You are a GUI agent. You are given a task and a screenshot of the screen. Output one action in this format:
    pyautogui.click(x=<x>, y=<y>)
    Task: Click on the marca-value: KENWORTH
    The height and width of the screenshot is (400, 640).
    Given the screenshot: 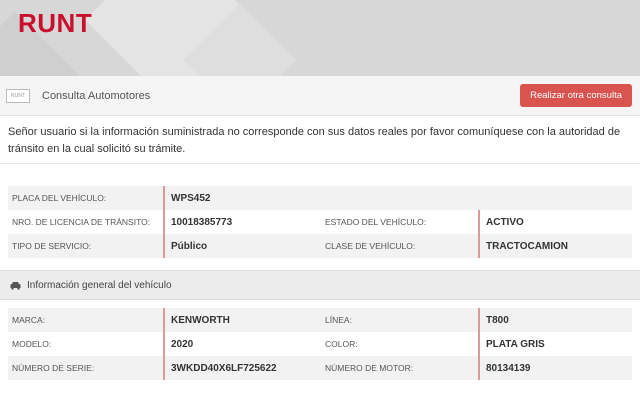 What is the action you would take?
    pyautogui.click(x=243, y=320)
    